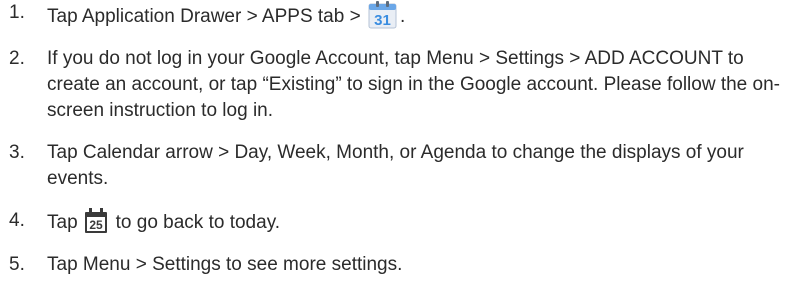 The height and width of the screenshot is (287, 796). What do you see at coordinates (17, 12) in the screenshot?
I see `step-number: 1.` at bounding box center [17, 12].